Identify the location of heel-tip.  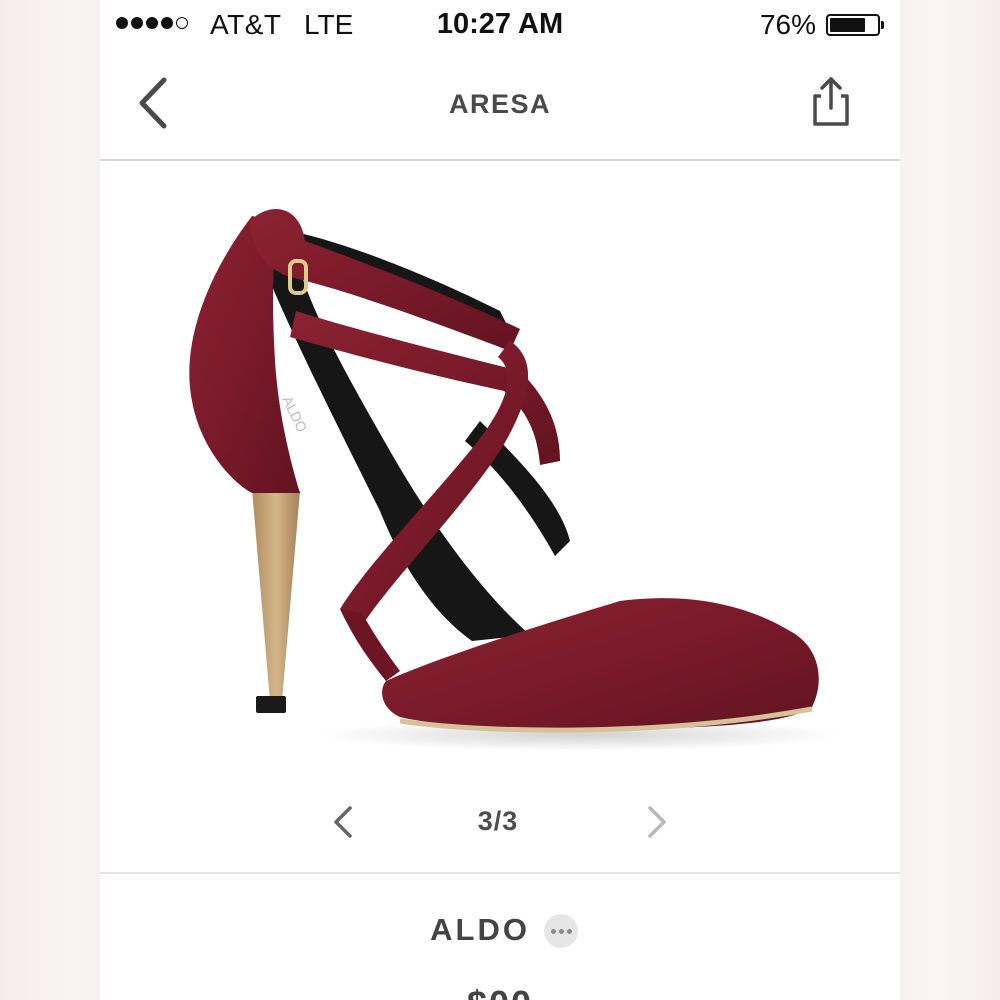
(271, 704).